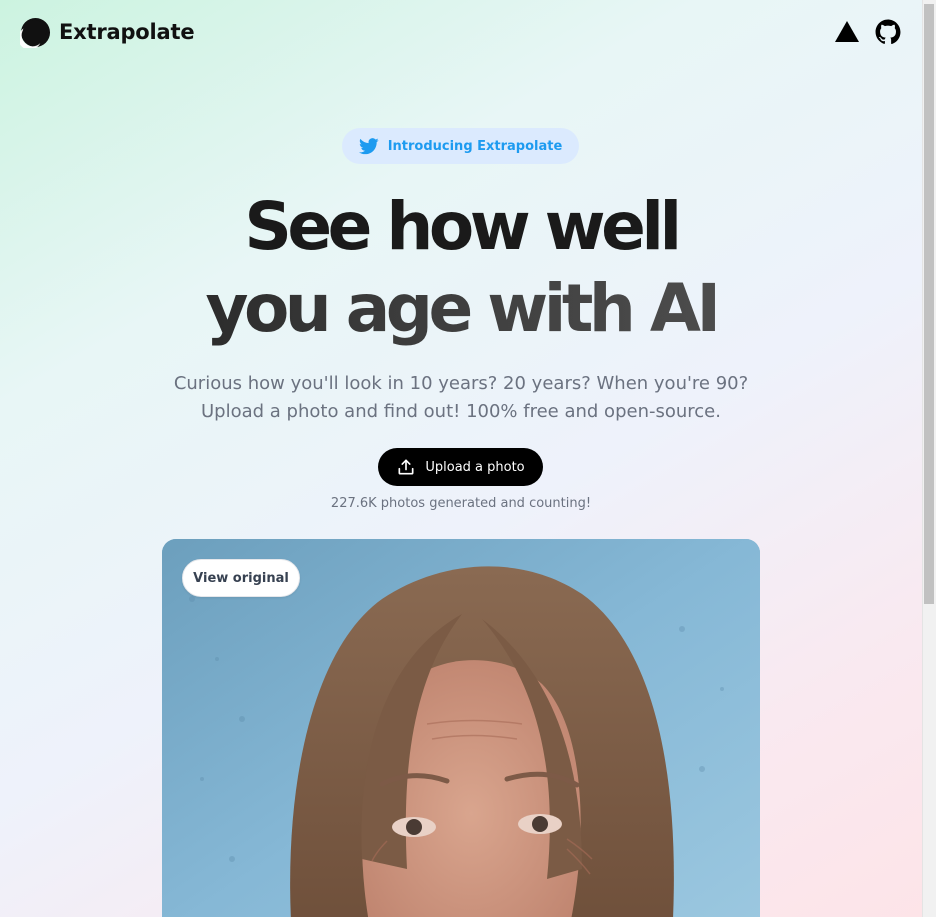 Image resolution: width=936 pixels, height=917 pixels. What do you see at coordinates (35, 32) in the screenshot?
I see `extrapolate-logo-icon` at bounding box center [35, 32].